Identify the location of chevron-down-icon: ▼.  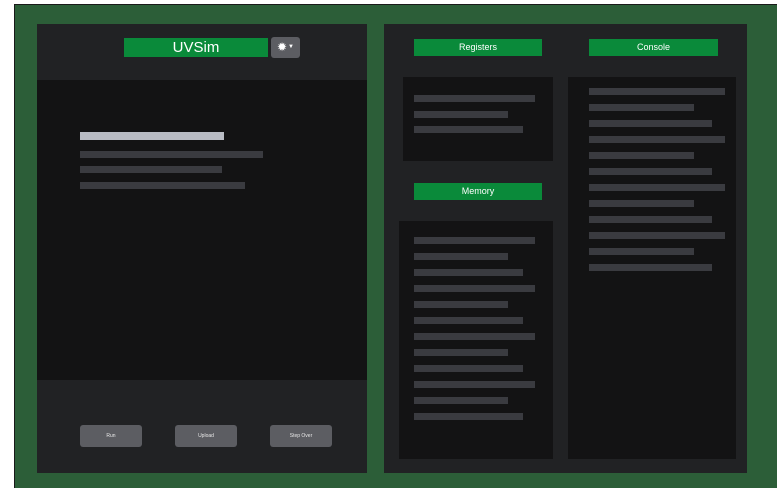
(291, 47).